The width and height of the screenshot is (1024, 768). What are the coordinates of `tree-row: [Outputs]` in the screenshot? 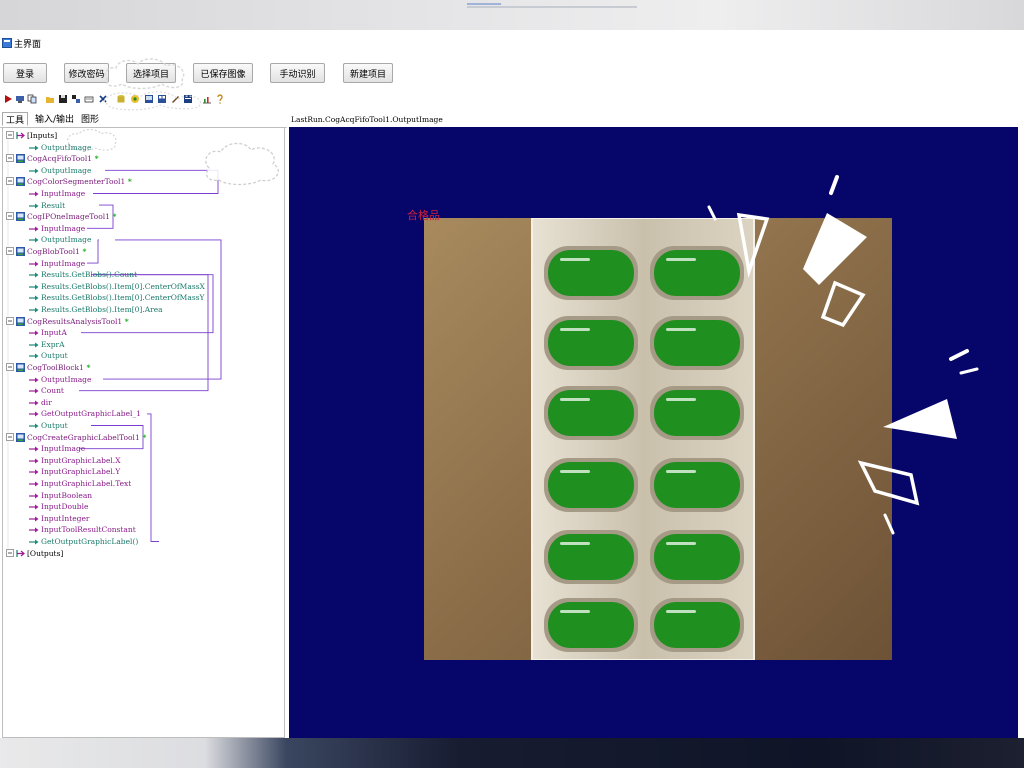 It's located at (34, 553).